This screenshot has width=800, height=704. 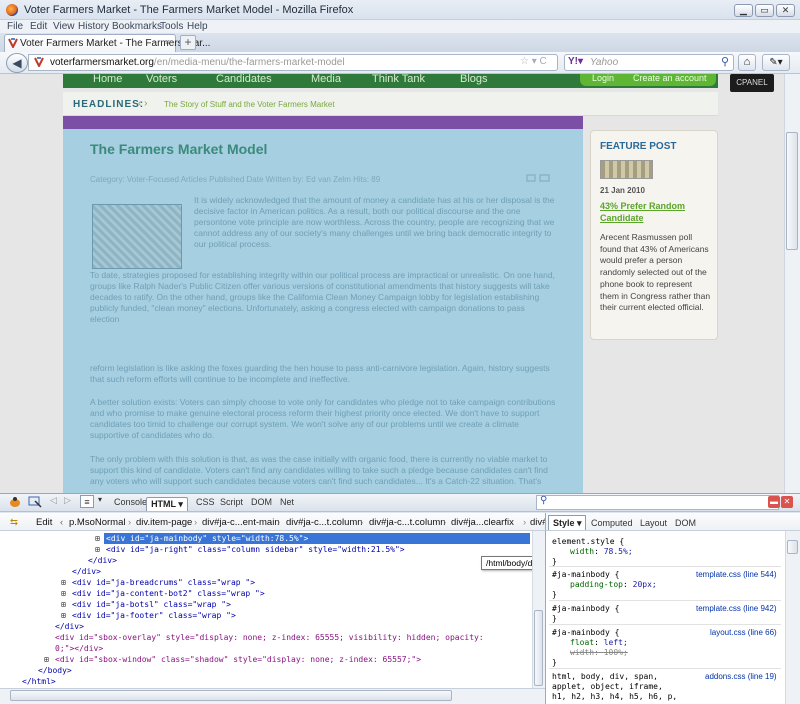 What do you see at coordinates (197, 26) in the screenshot?
I see `menu-help: Help` at bounding box center [197, 26].